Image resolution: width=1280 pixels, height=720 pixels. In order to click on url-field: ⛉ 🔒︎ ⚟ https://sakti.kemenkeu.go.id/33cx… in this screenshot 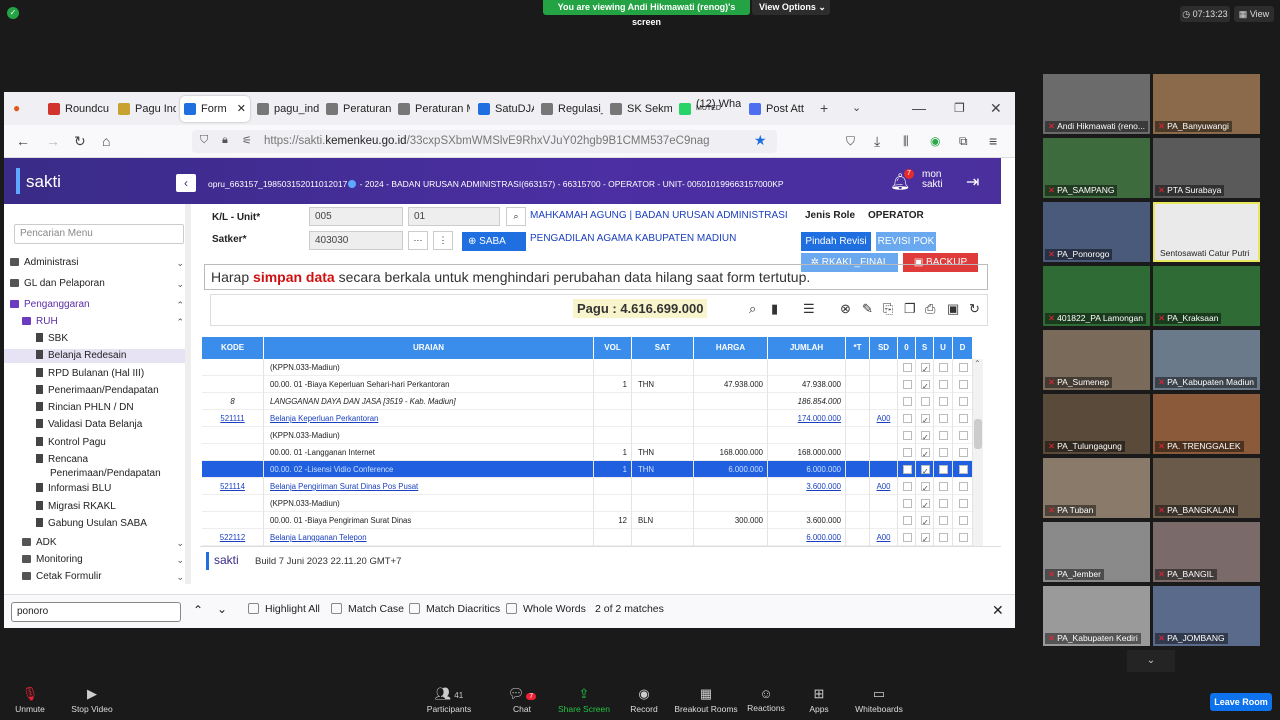, I will do `click(484, 141)`.